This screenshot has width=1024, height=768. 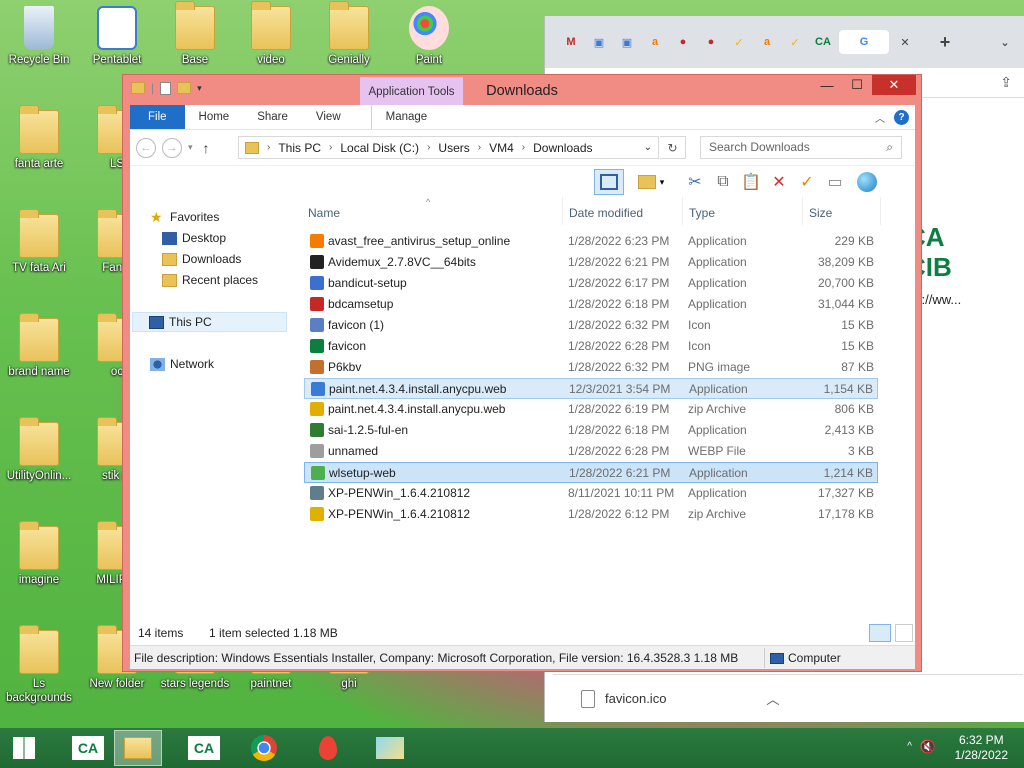 What do you see at coordinates (591, 367) in the screenshot?
I see `file-row: P6kbv 1/28/2022 6:32 PM PNG image 87 KB` at bounding box center [591, 367].